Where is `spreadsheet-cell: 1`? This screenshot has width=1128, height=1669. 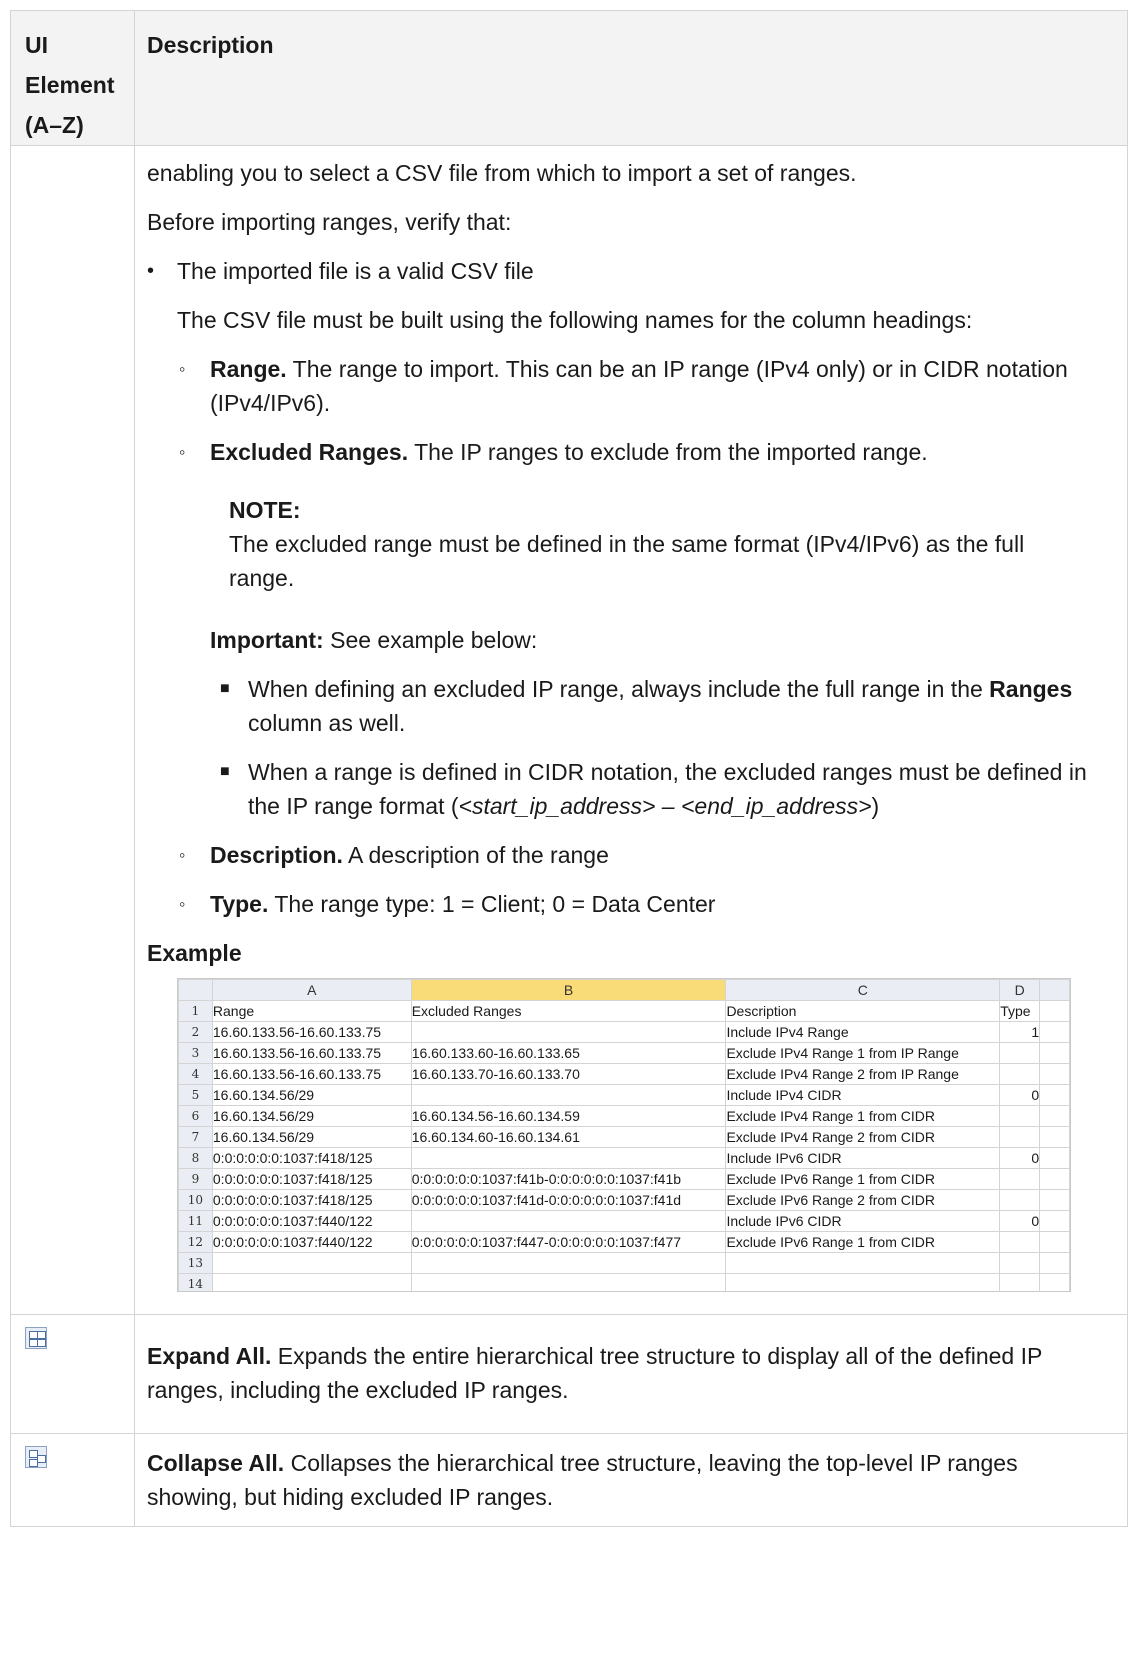
spreadsheet-cell: 1 is located at coordinates (1020, 1032).